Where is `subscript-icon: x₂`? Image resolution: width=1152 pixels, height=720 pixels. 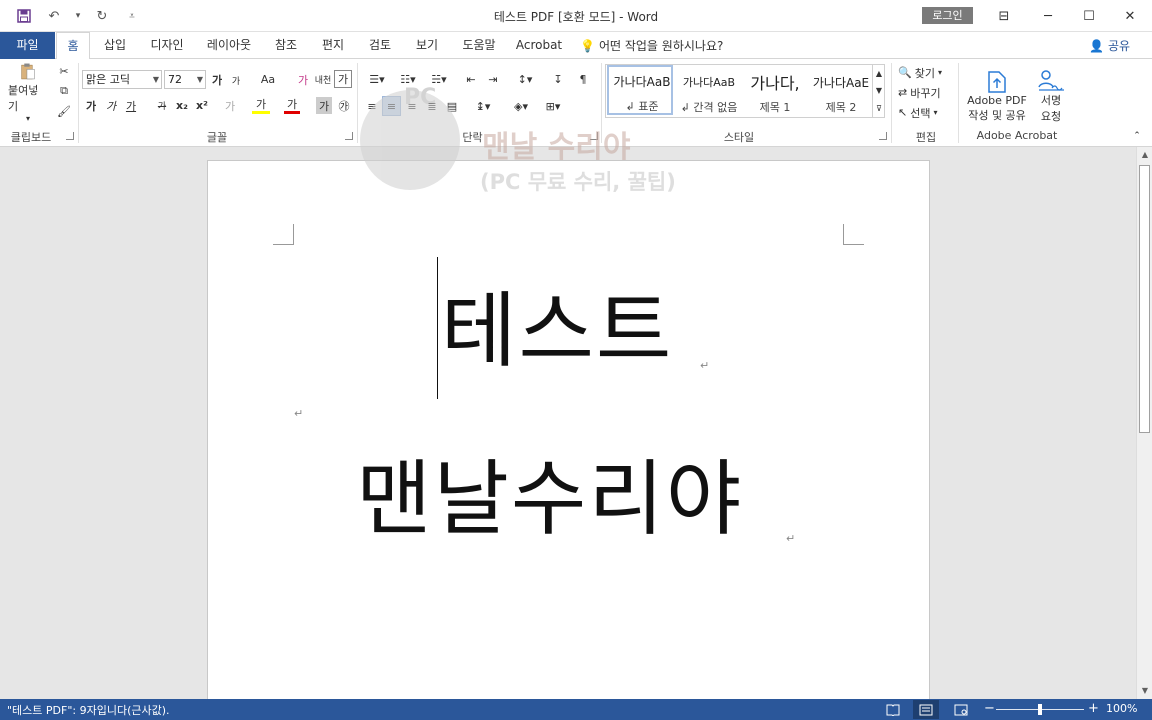
subscript-icon: x₂ is located at coordinates (182, 105).